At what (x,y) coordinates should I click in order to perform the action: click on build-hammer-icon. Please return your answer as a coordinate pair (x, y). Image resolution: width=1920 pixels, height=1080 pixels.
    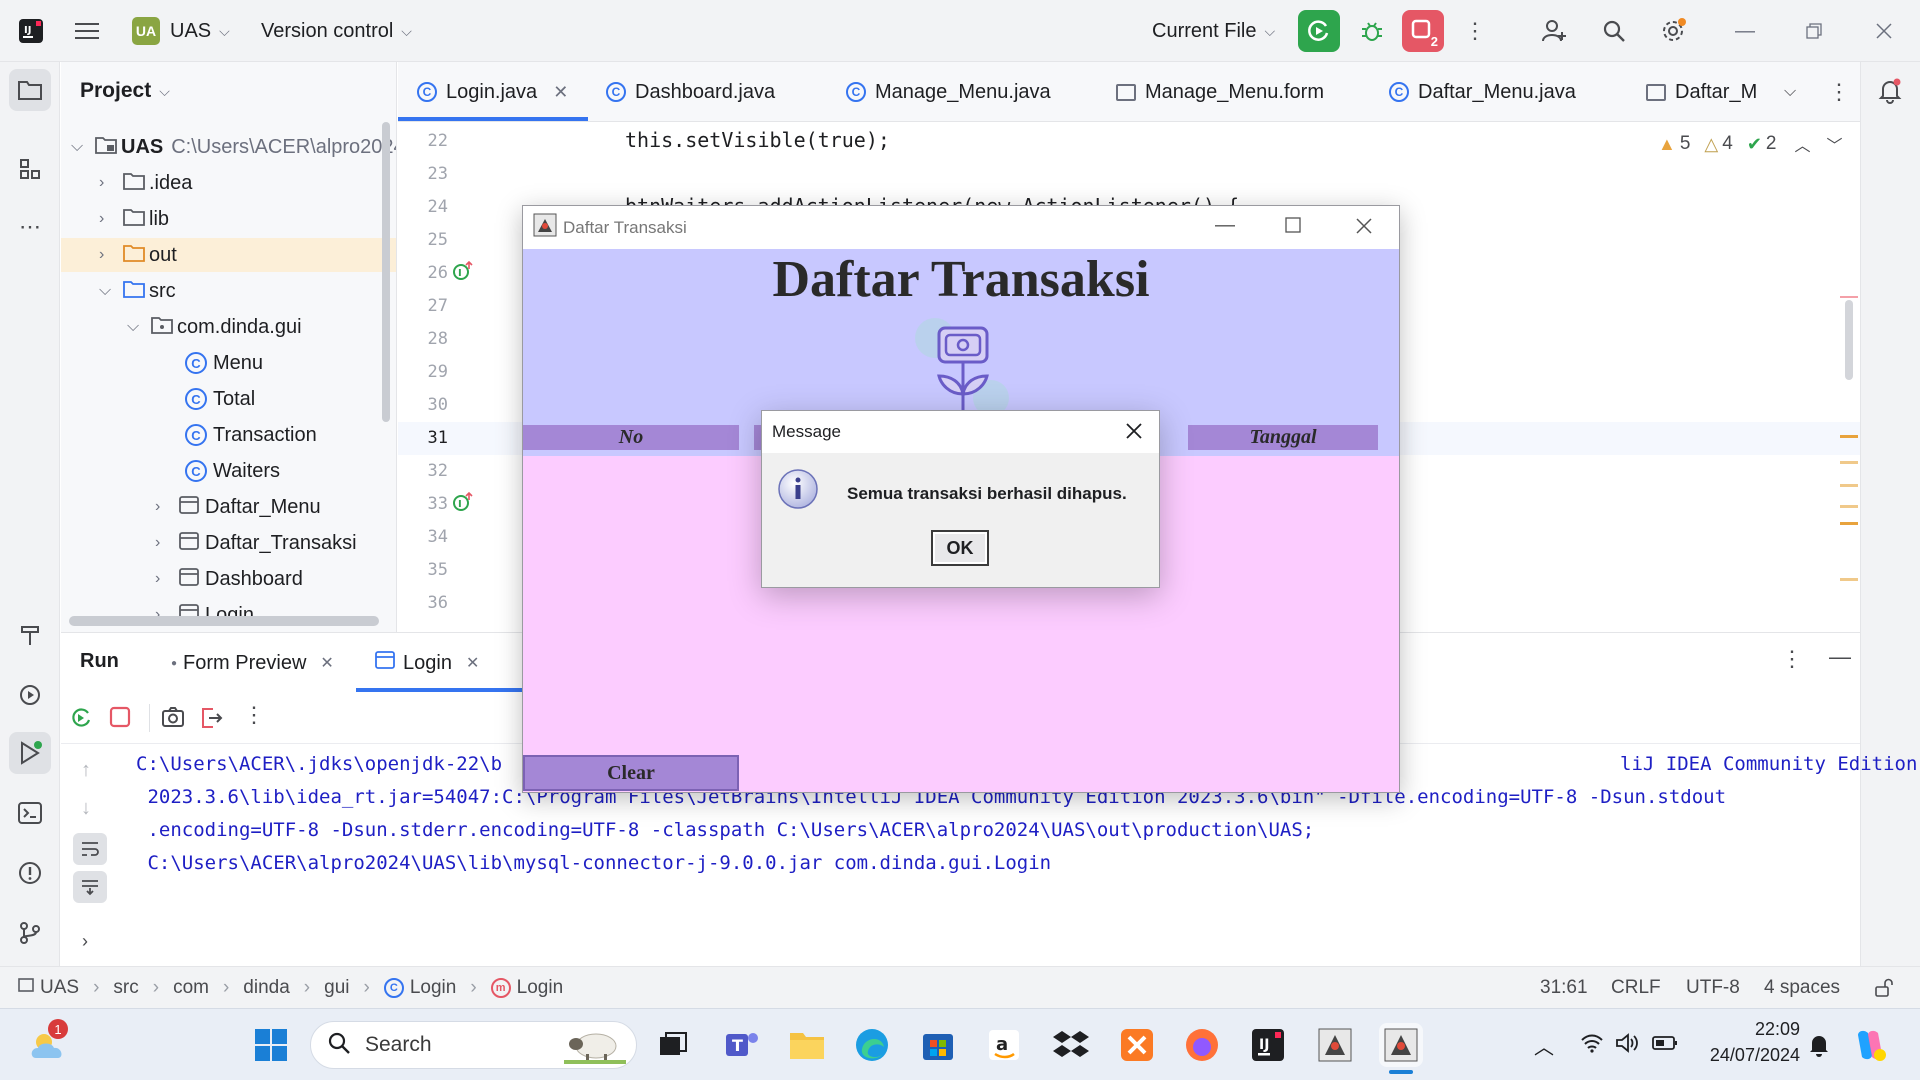
    Looking at the image, I should click on (30, 635).